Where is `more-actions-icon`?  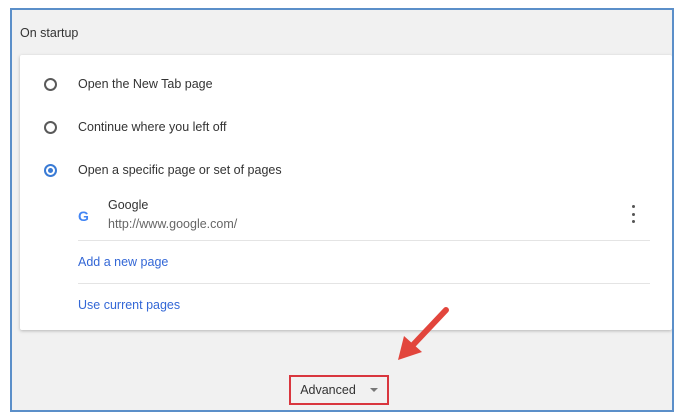
more-actions-icon is located at coordinates (633, 214).